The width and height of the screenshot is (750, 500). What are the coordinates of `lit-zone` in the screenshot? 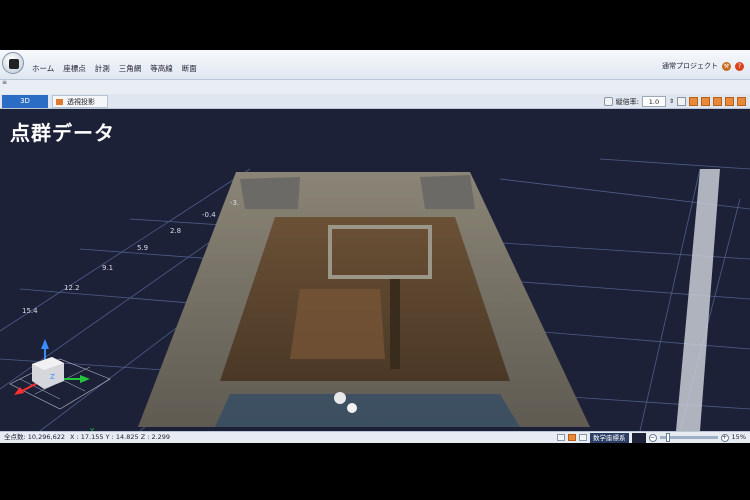 It's located at (367, 410).